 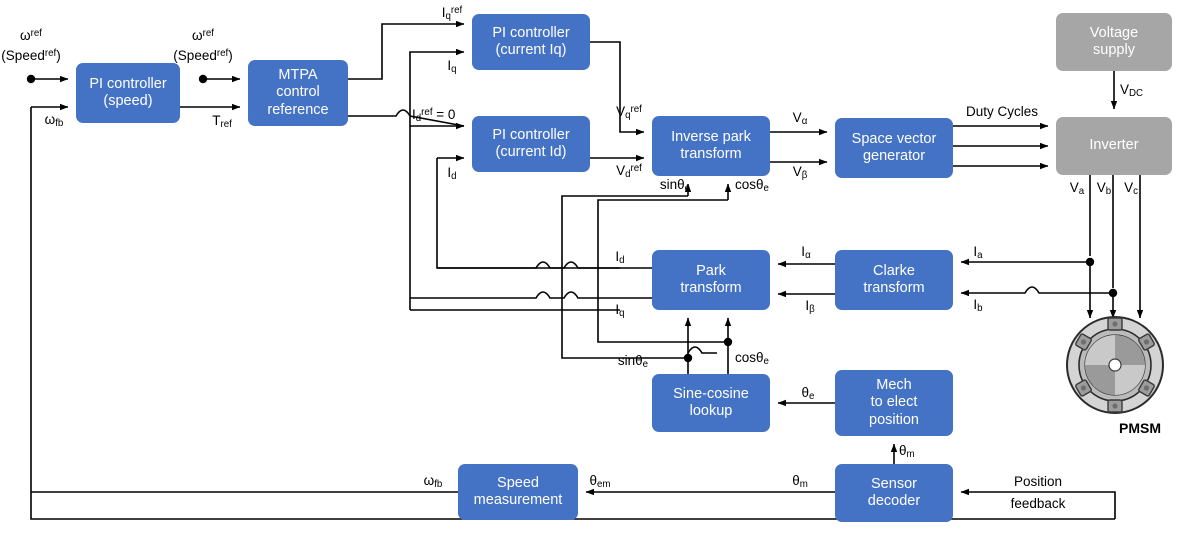 I want to click on label-vd-ref: Vdref, so click(x=629, y=172).